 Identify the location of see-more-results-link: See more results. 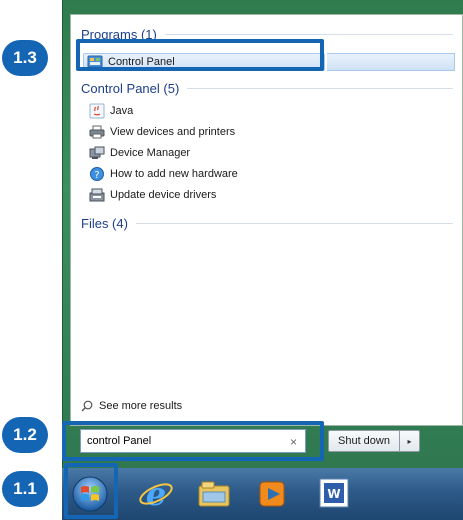
(131, 406).